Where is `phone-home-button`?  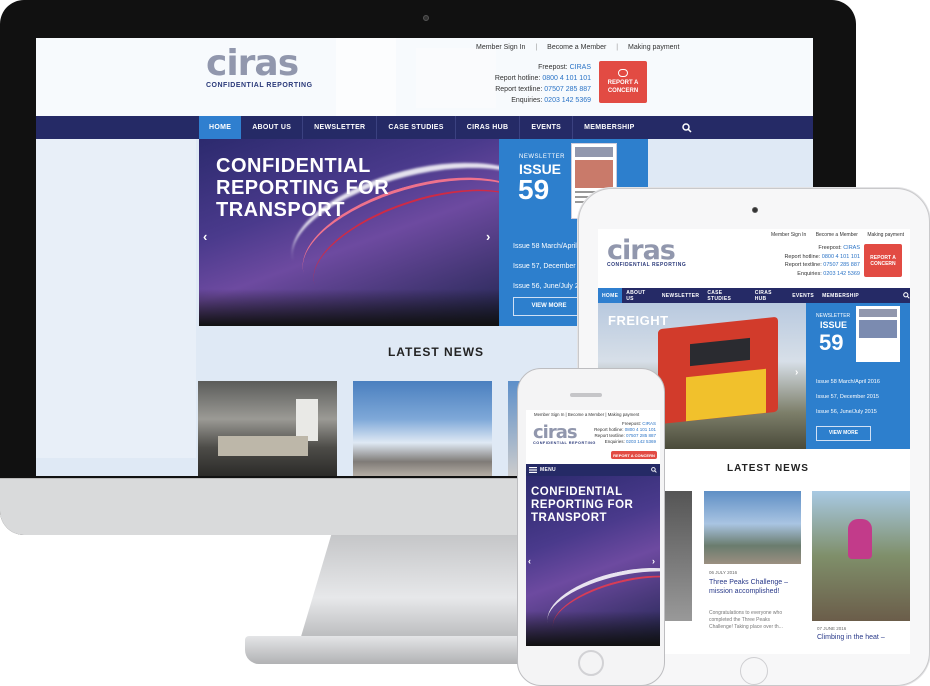
phone-home-button is located at coordinates (591, 663).